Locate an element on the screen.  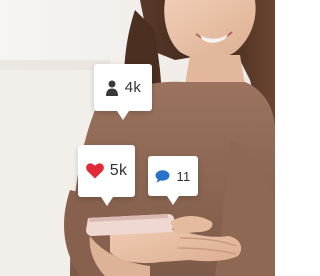
comments-notification: 11 is located at coordinates (173, 180).